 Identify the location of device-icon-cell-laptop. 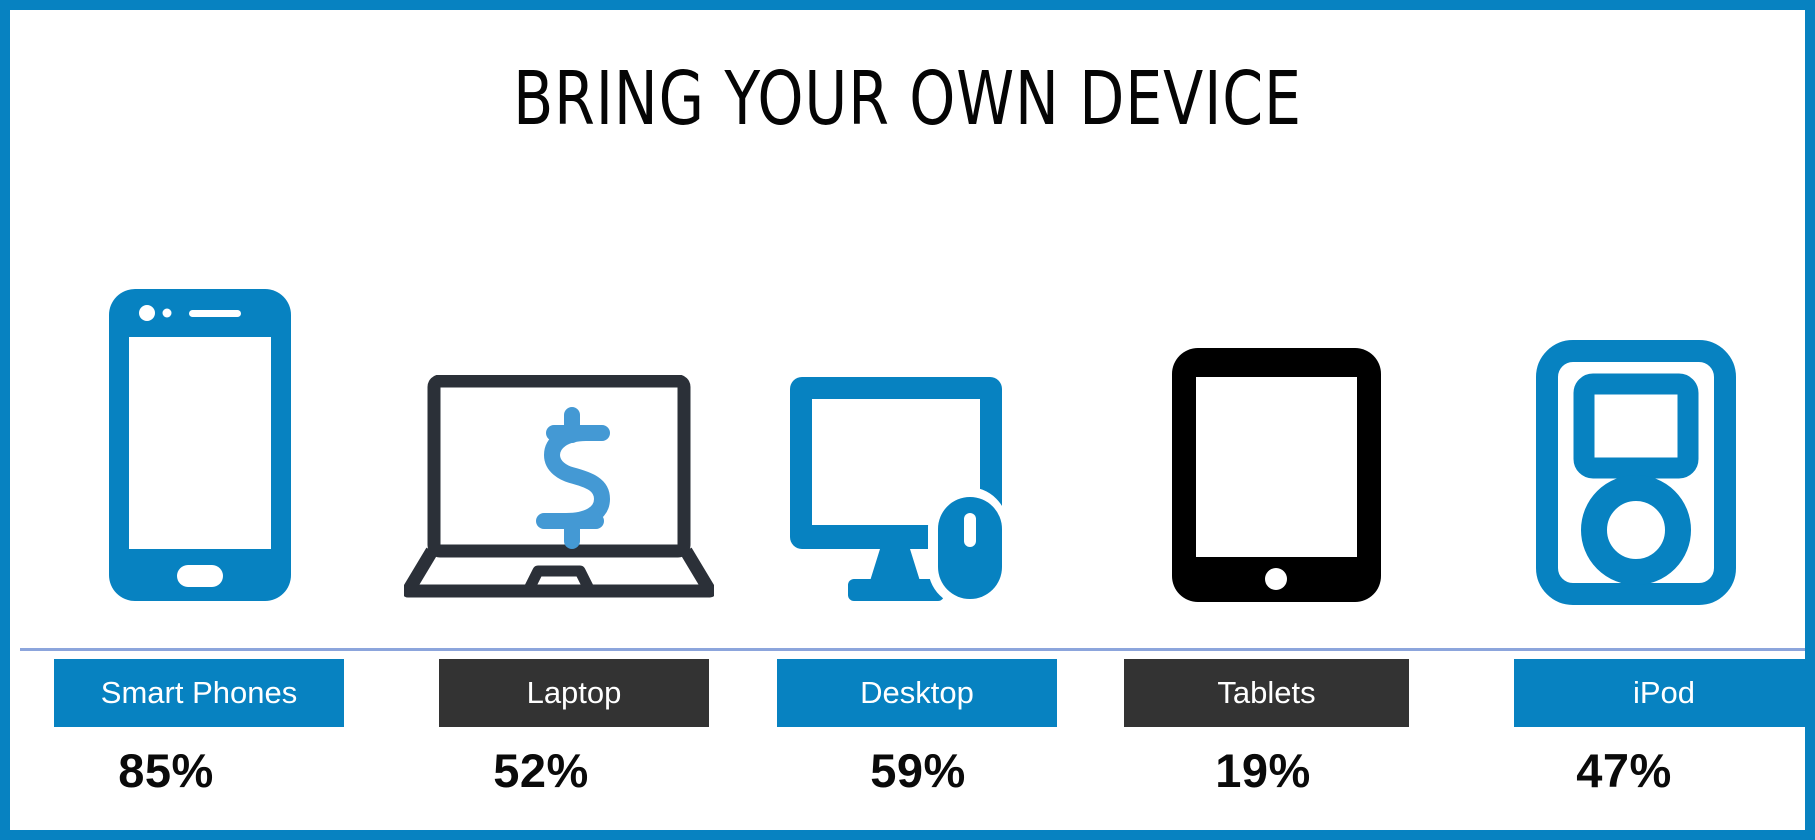
(559, 410).